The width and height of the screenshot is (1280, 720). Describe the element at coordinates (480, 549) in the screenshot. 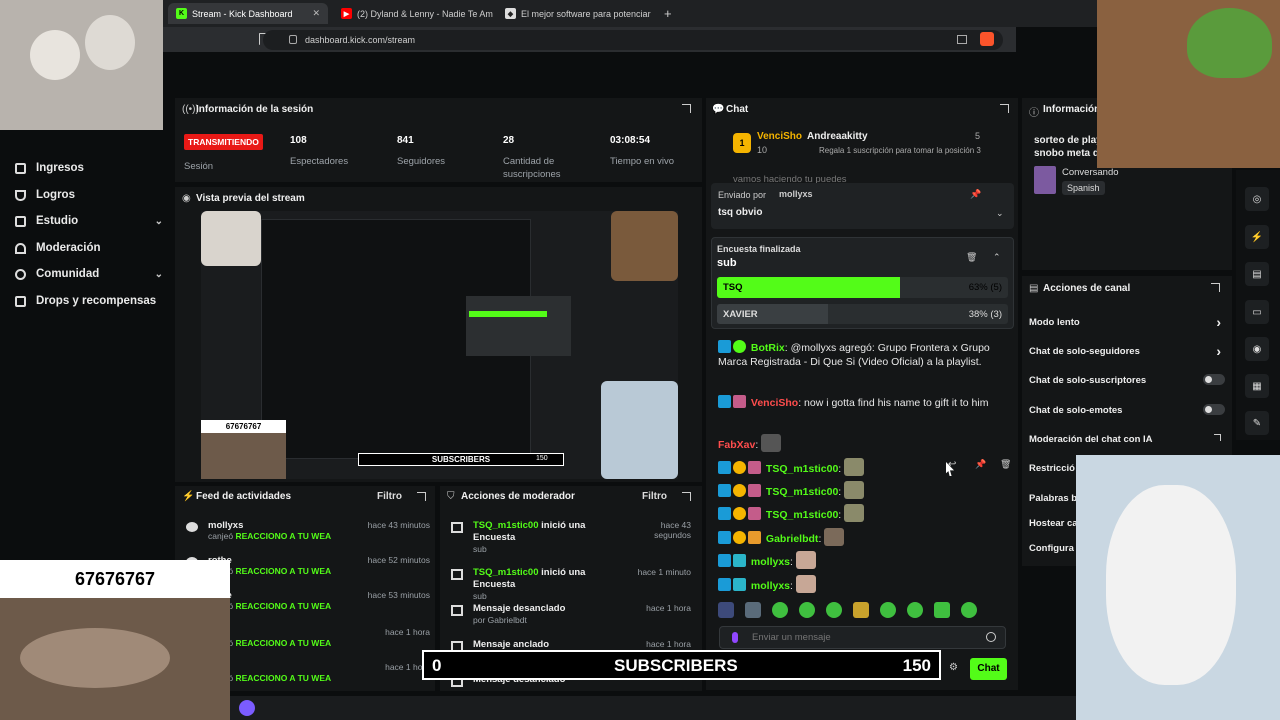

I see `mod-action-detail: sub` at that location.